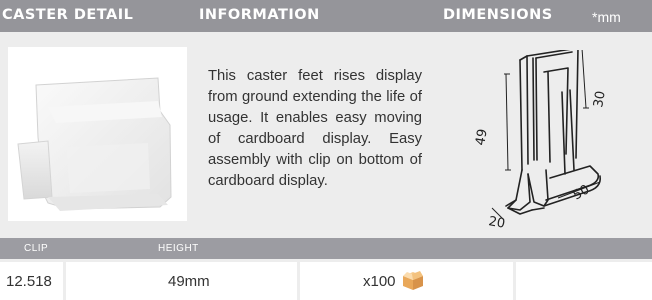  Describe the element at coordinates (29, 281) in the screenshot. I see `clip-value: 12.518` at that location.